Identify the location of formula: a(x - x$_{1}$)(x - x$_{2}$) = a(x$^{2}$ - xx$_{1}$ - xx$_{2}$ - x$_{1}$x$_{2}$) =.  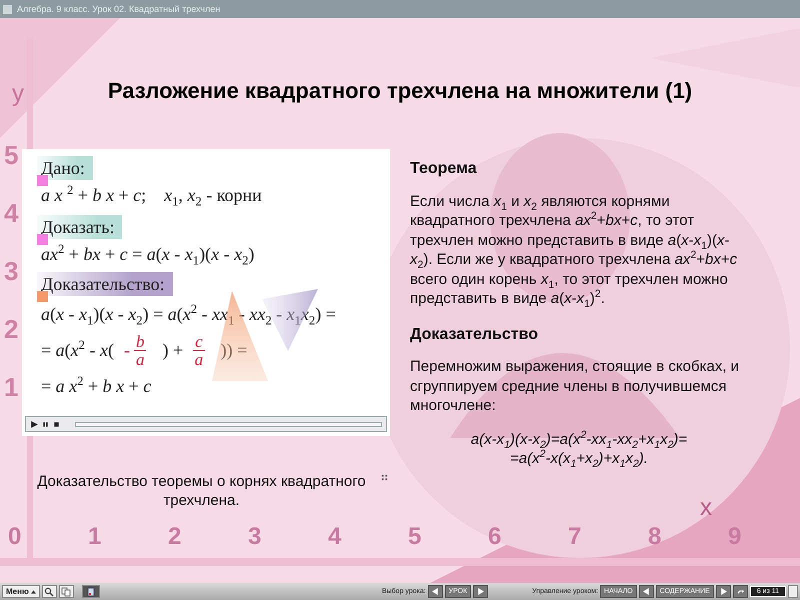
(188, 314).